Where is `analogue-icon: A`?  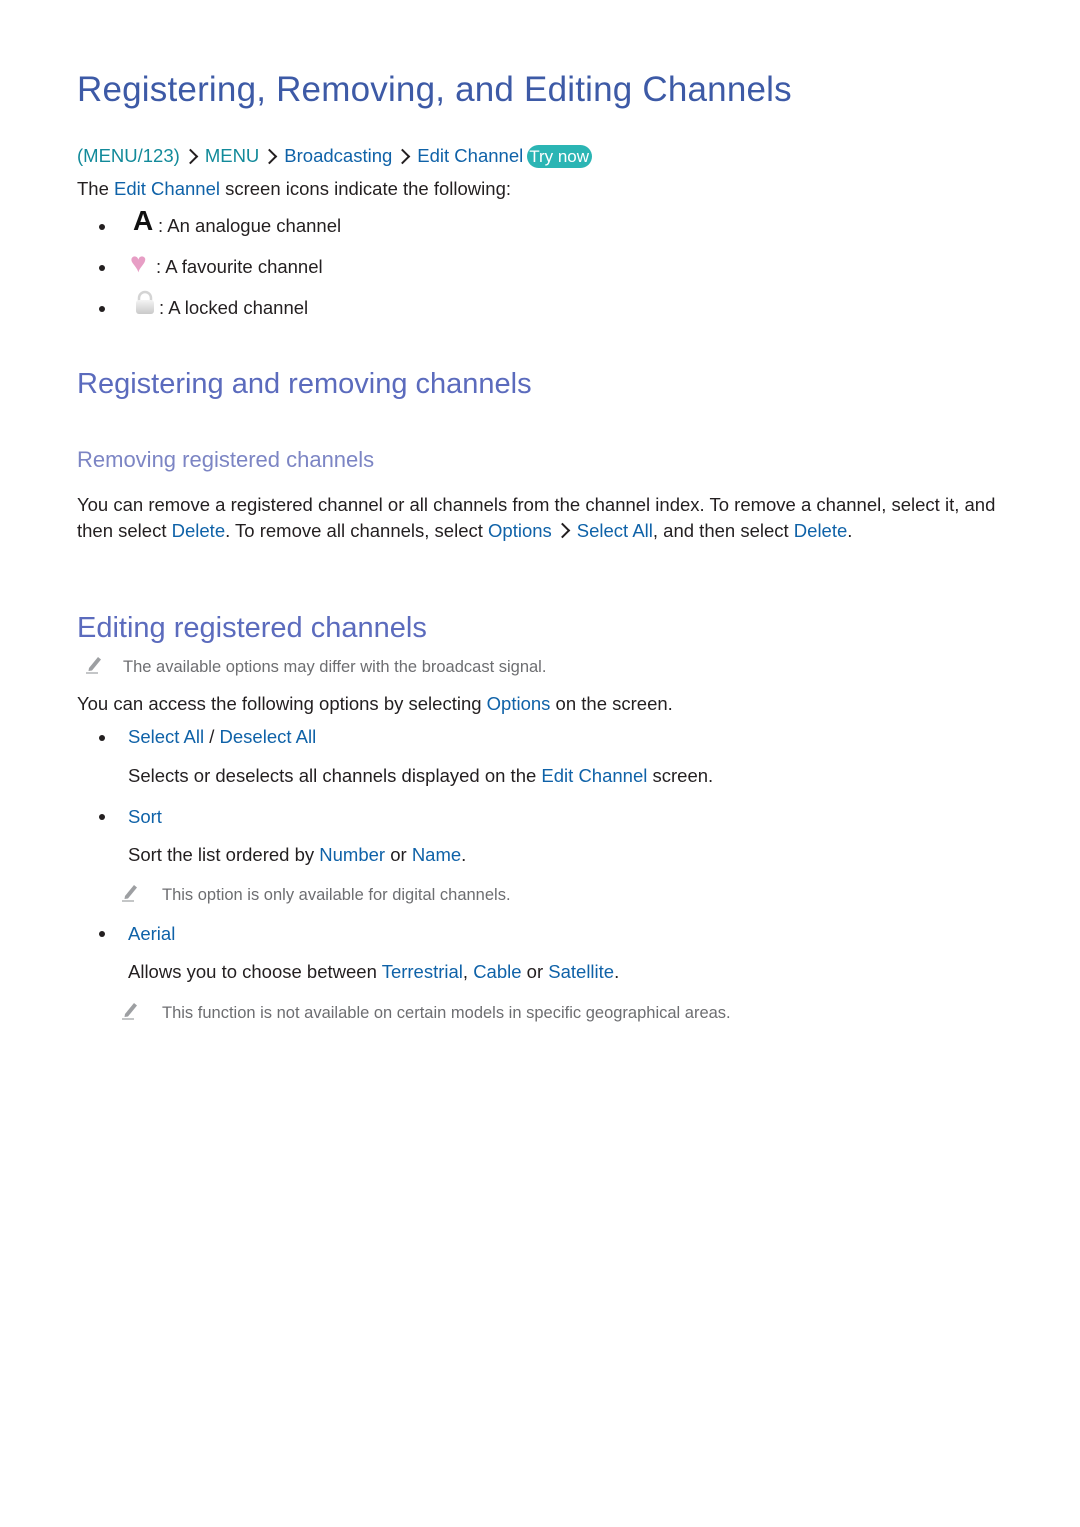
analogue-icon: A is located at coordinates (143, 220).